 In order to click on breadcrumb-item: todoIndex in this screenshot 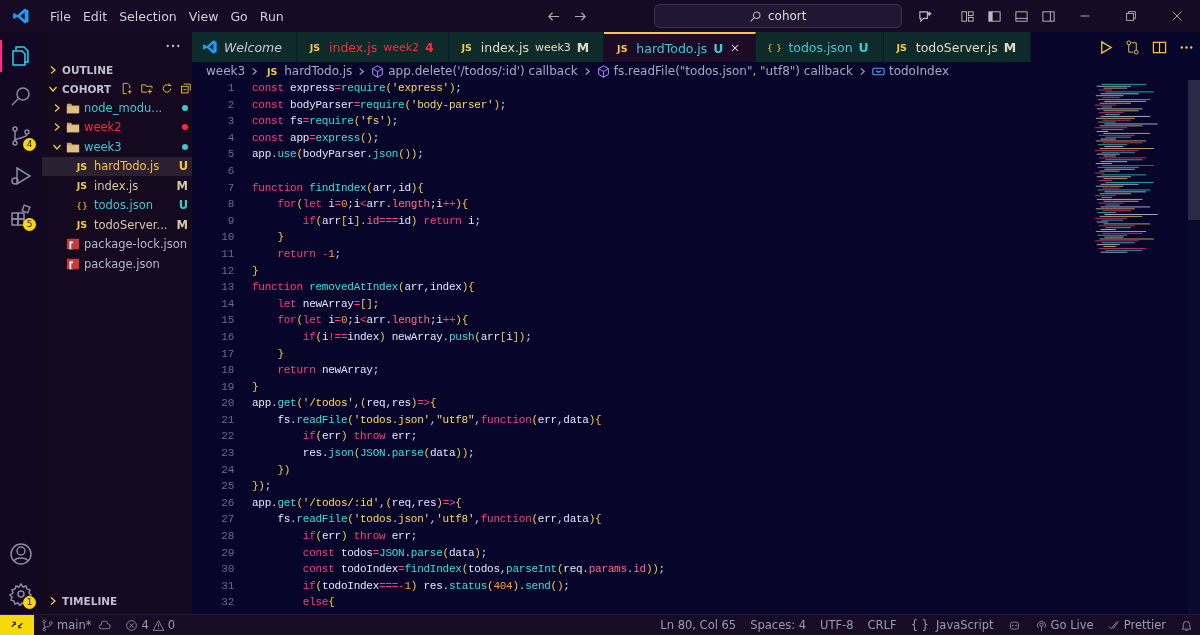, I will do `click(910, 71)`.